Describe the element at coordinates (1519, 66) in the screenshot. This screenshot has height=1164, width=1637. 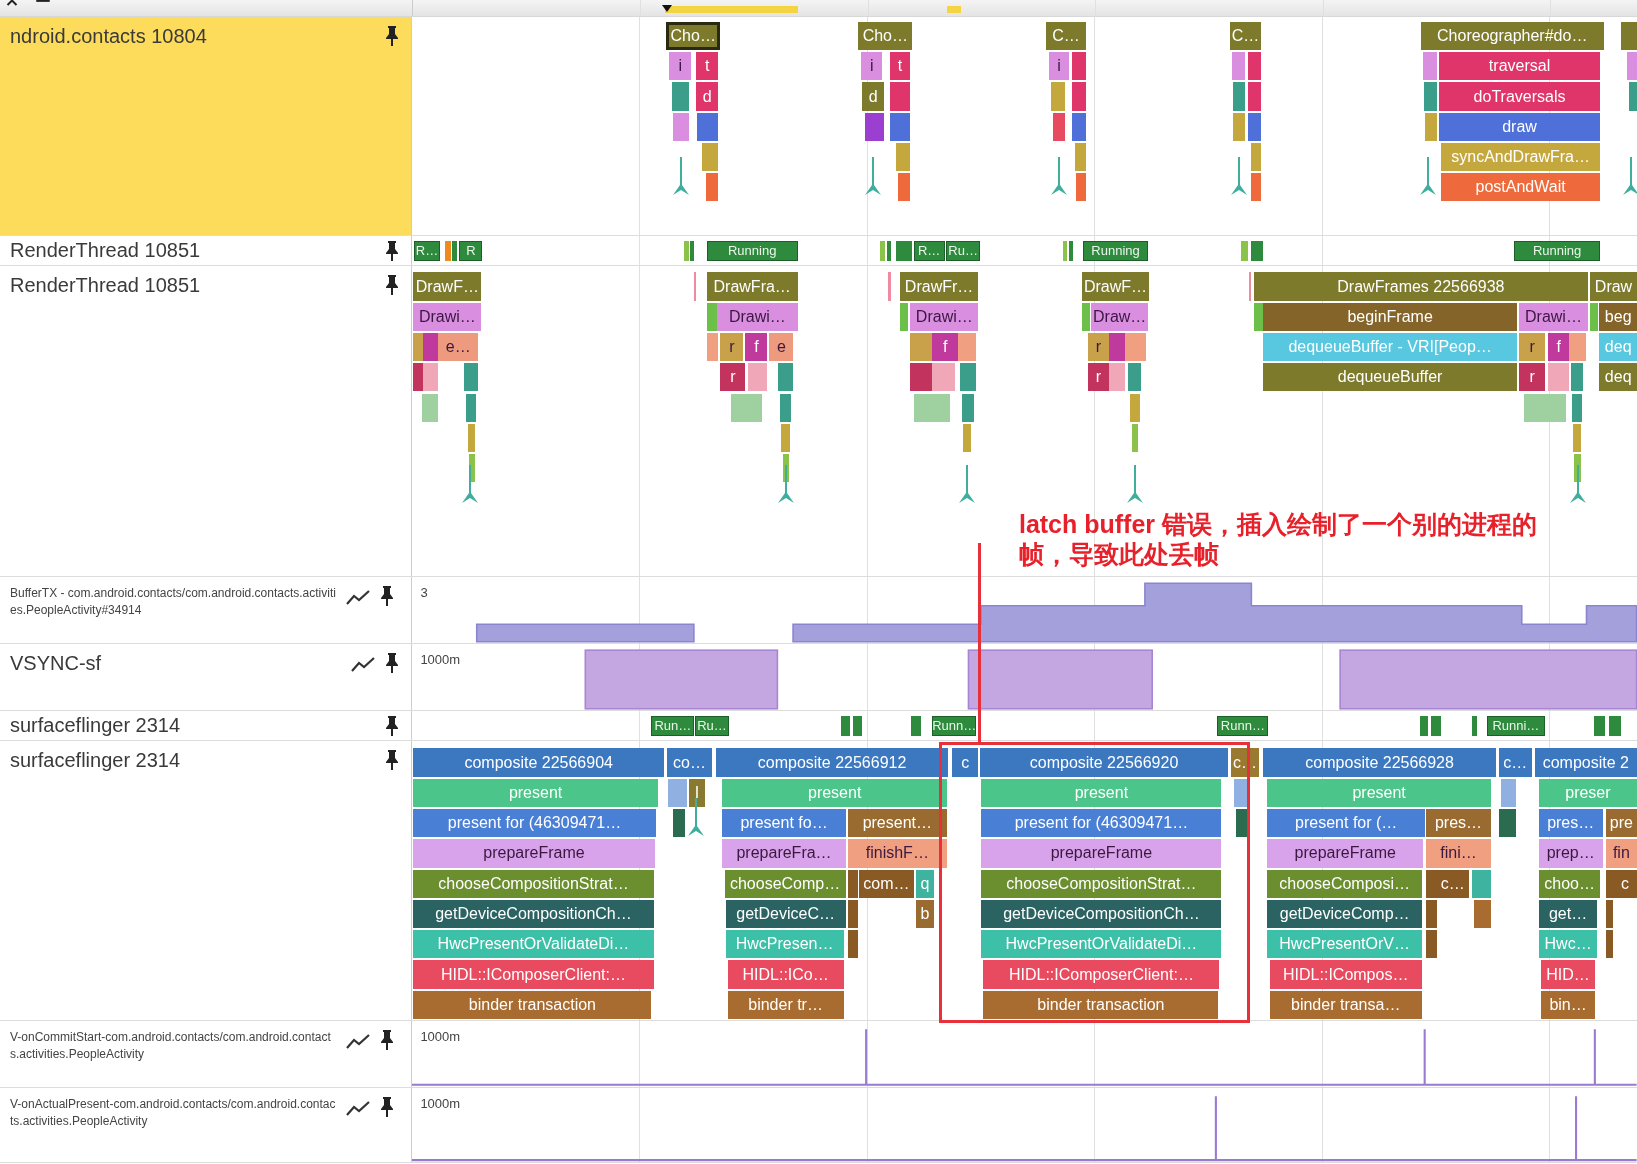
I see `trace-slice: traversal` at that location.